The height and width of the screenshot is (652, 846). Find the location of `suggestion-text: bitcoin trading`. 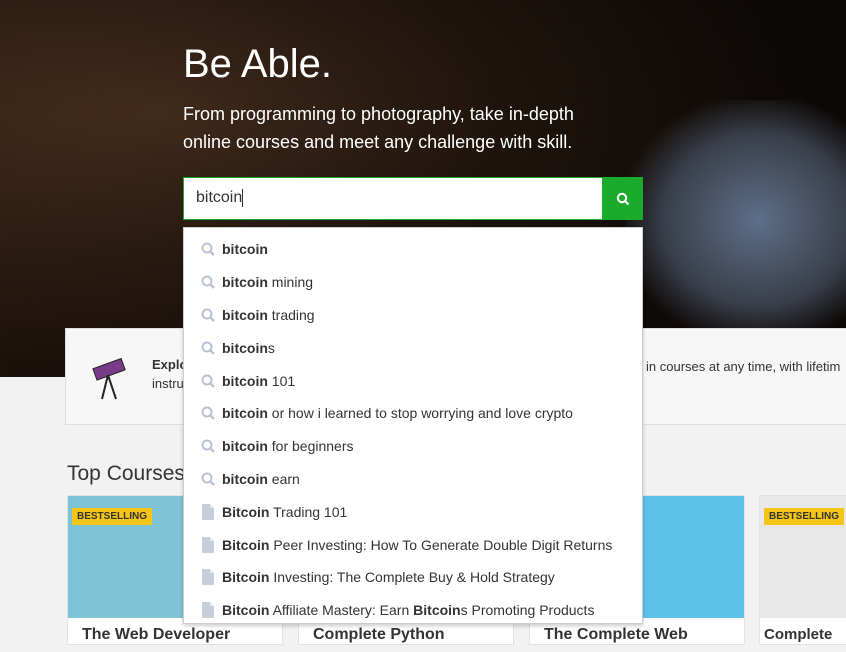

suggestion-text: bitcoin trading is located at coordinates (268, 314).